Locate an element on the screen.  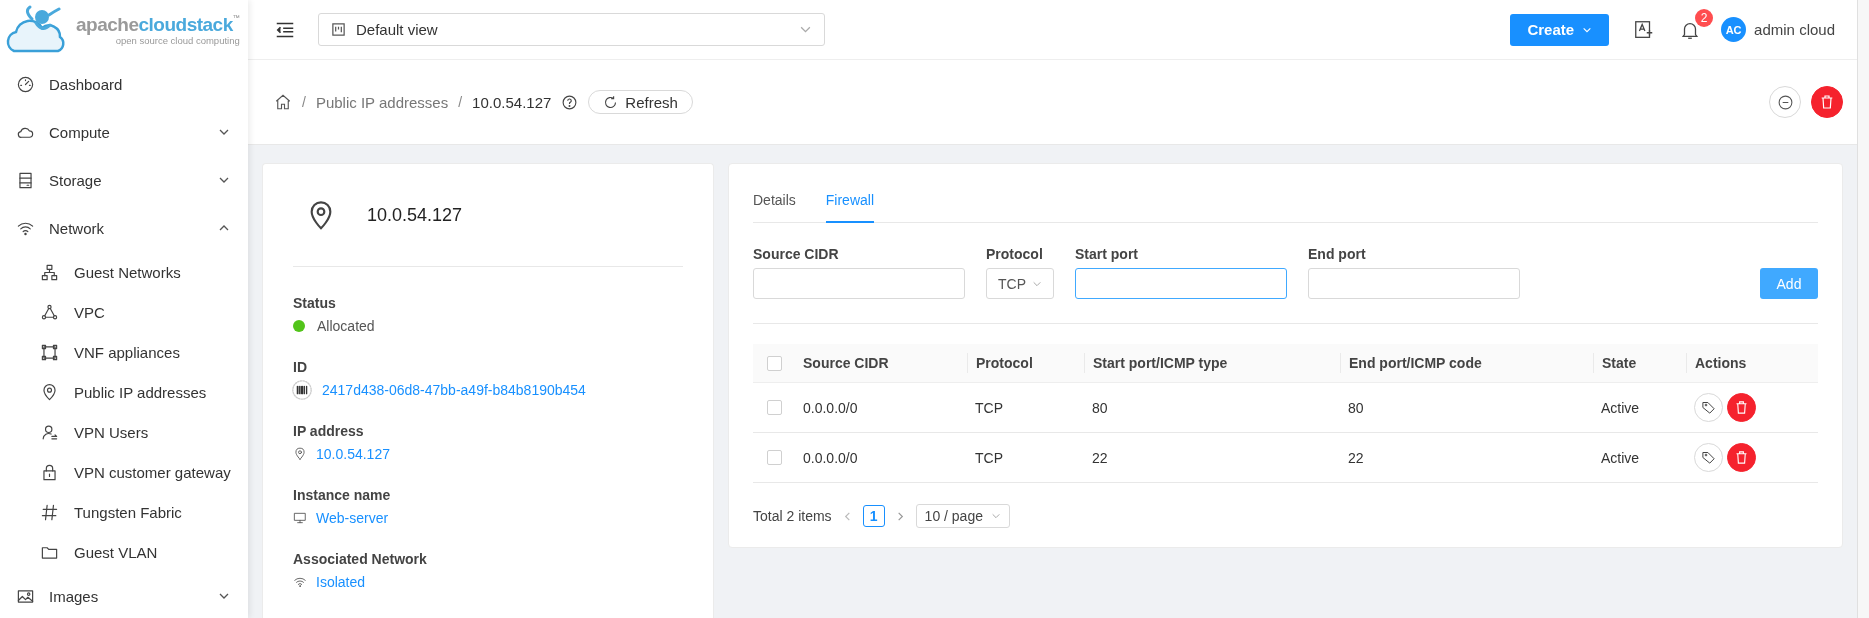
logo-wordmark-prefix: apache is located at coordinates (107, 25).